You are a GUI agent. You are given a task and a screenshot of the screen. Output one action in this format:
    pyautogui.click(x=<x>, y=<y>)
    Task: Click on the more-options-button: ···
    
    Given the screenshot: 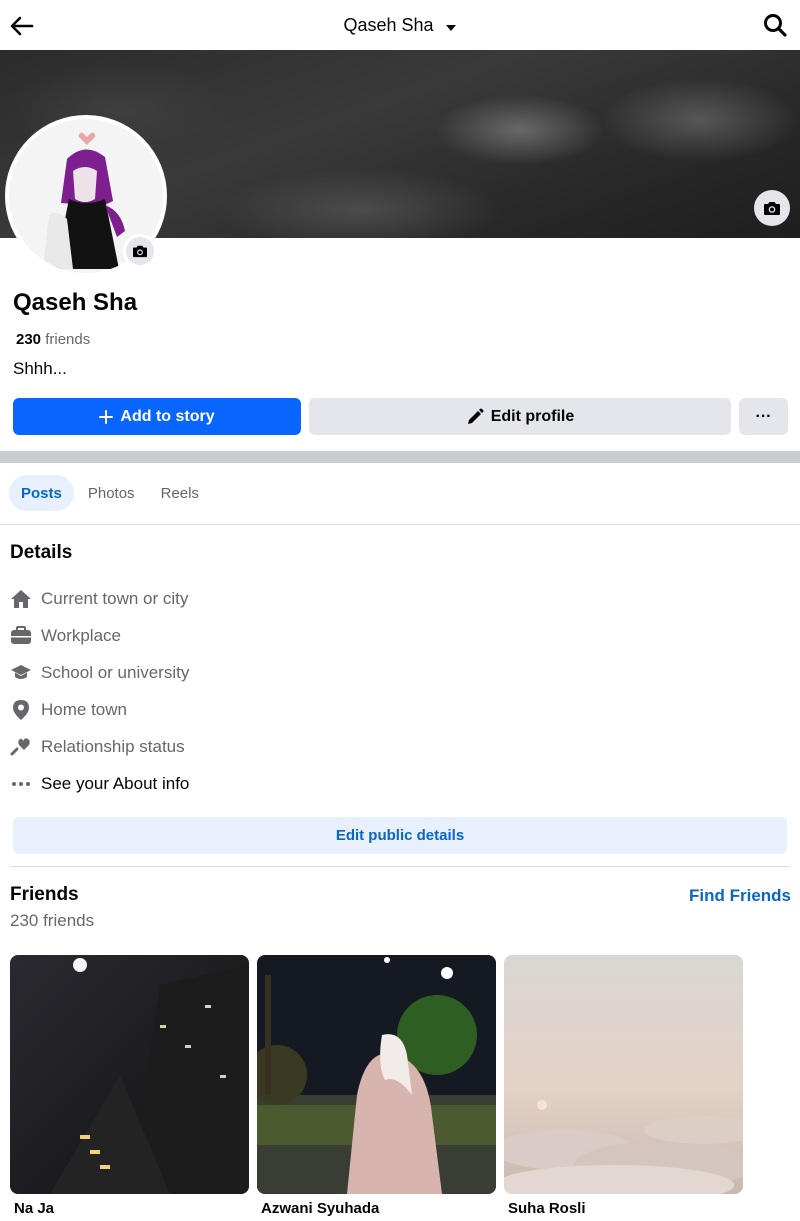 What is the action you would take?
    pyautogui.click(x=763, y=416)
    